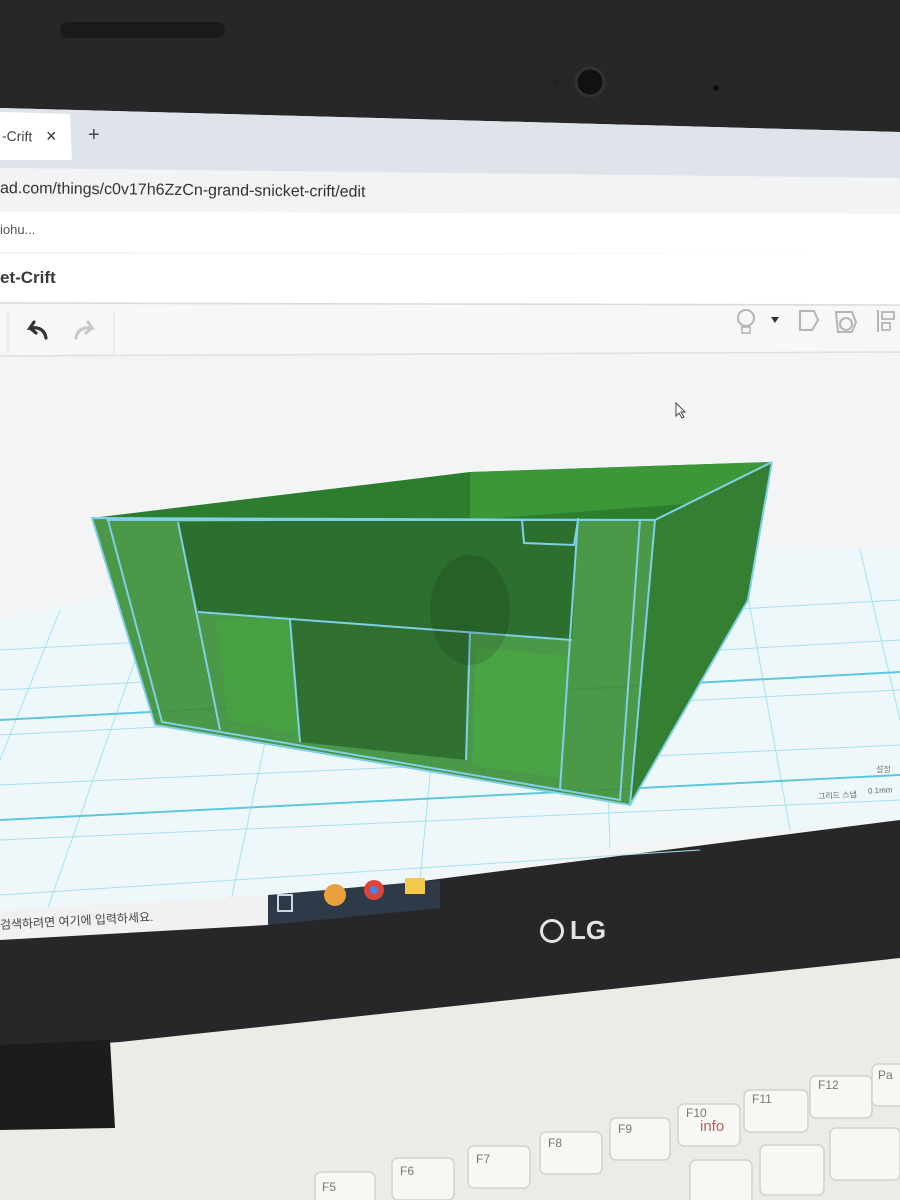 Image resolution: width=900 pixels, height=1200 pixels. Describe the element at coordinates (57, 1085) in the screenshot. I see `hinge` at that location.